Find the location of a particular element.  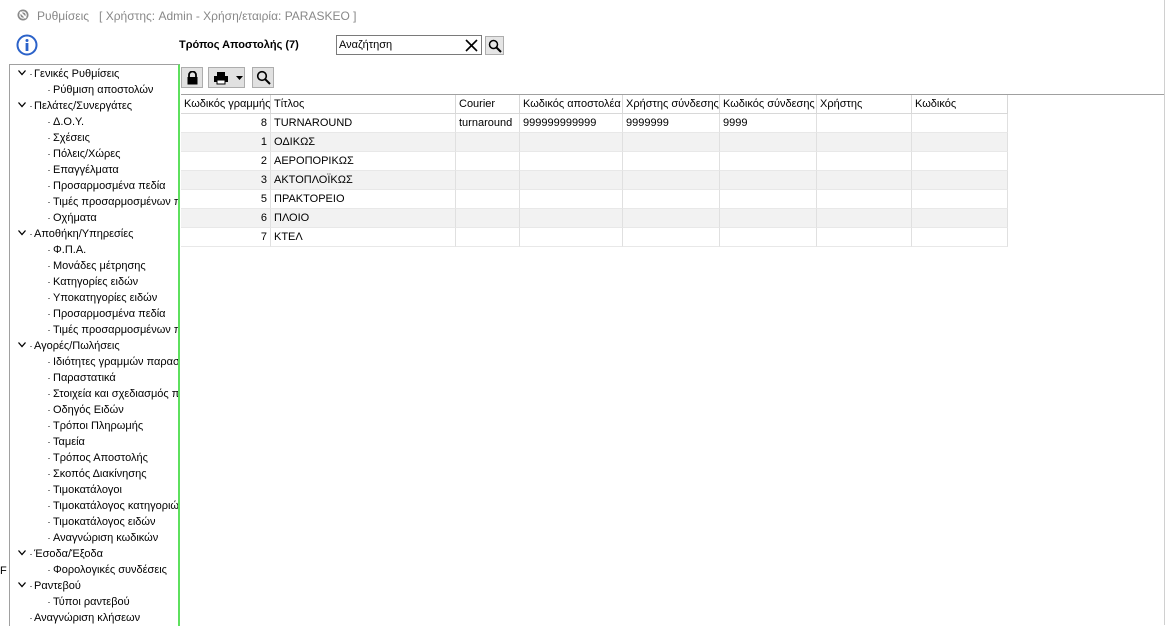

tree-item: Ταμεία is located at coordinates (94, 442).